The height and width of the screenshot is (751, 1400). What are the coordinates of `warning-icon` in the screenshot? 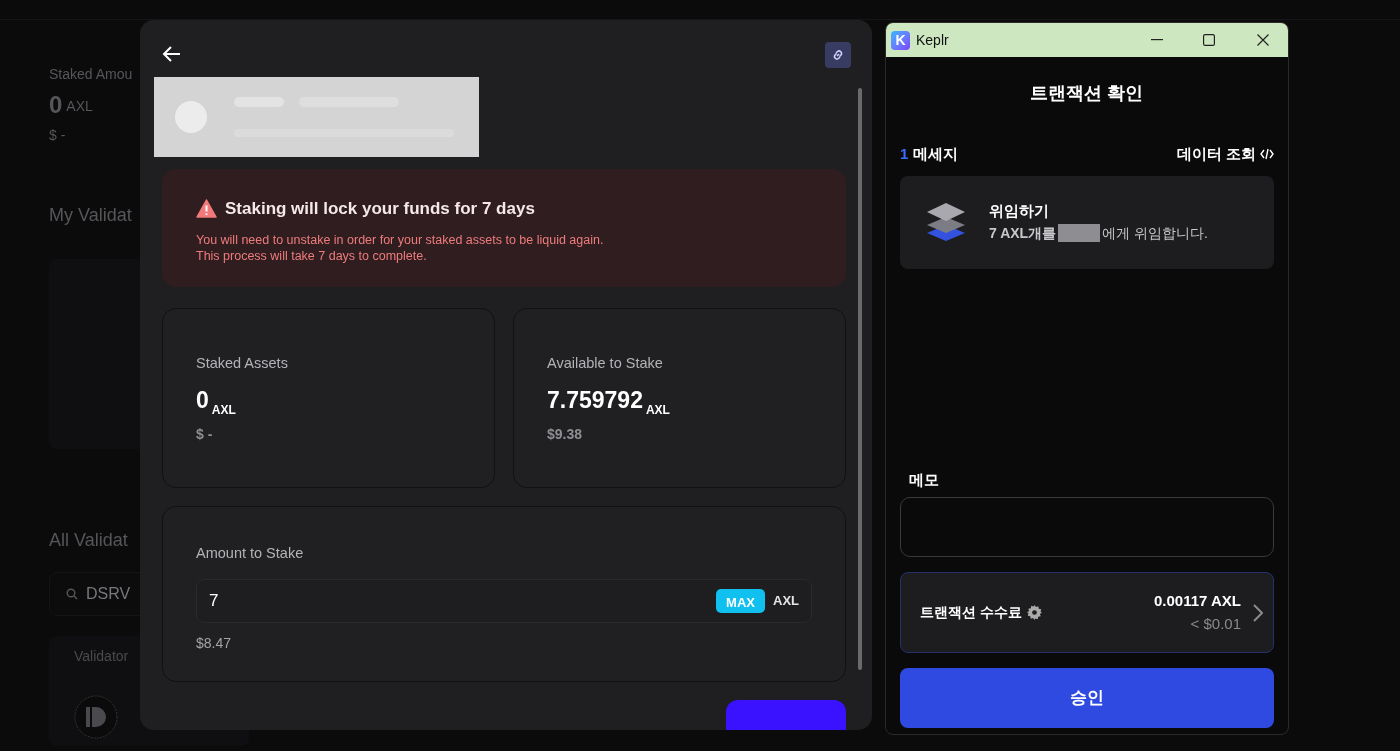 It's located at (206, 209).